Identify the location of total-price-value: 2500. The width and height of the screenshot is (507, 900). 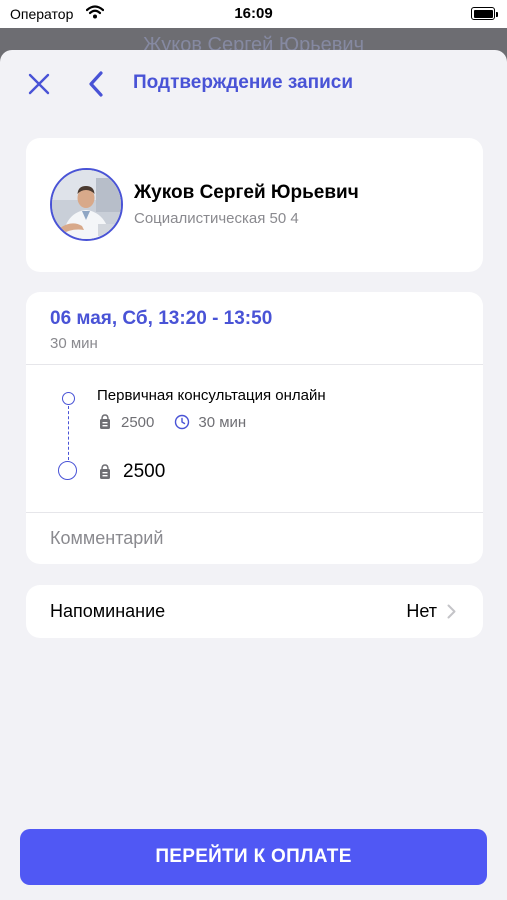
(144, 471).